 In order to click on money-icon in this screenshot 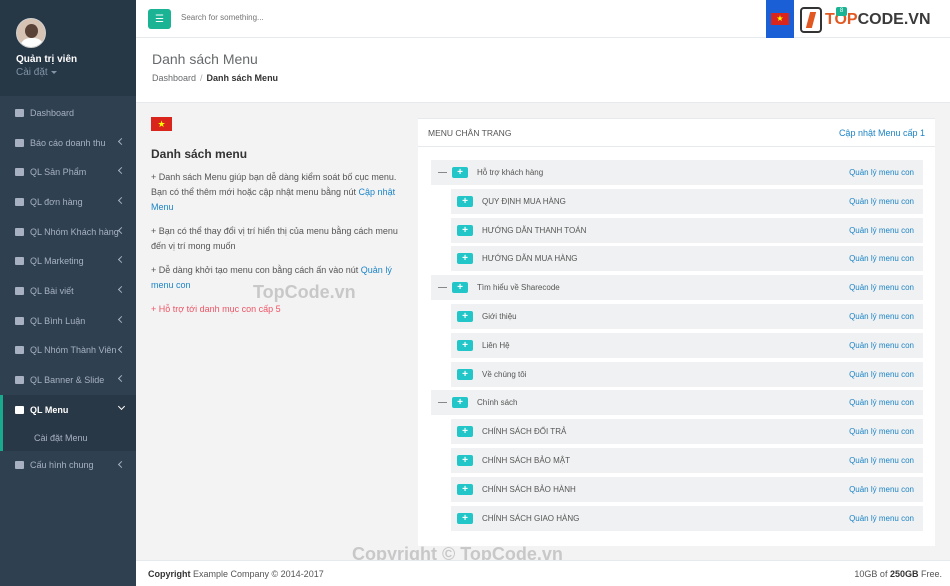, I will do `click(19, 261)`.